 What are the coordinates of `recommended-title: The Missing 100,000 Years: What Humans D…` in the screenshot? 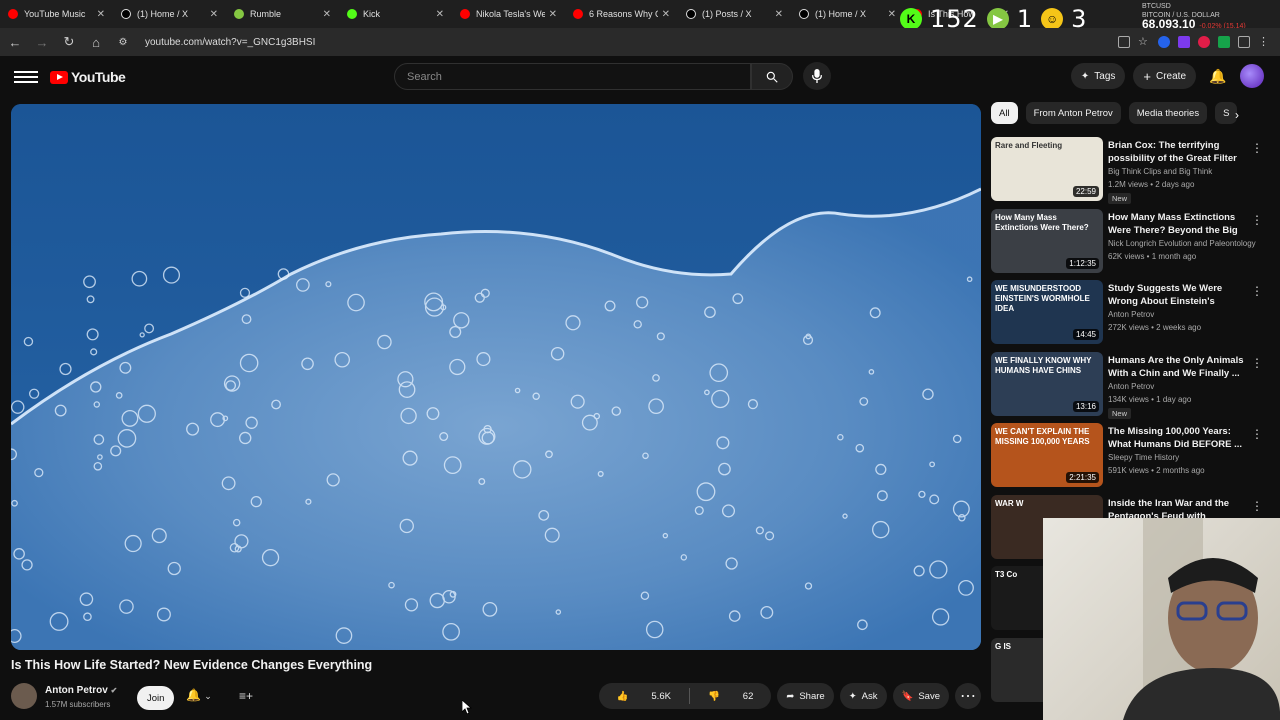 It's located at (1177, 438).